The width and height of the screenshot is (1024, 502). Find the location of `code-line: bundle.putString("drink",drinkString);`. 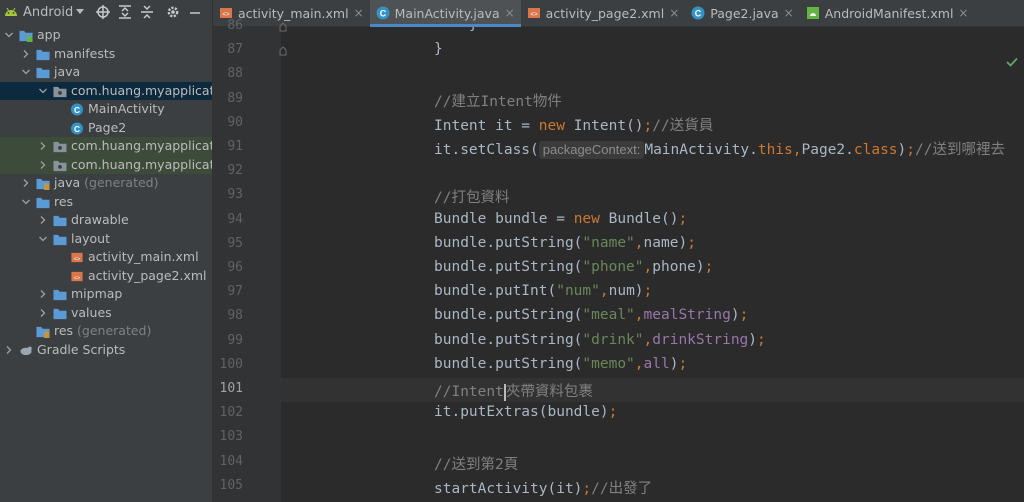

code-line: bundle.putString("drink",drinkString); is located at coordinates (600, 340).